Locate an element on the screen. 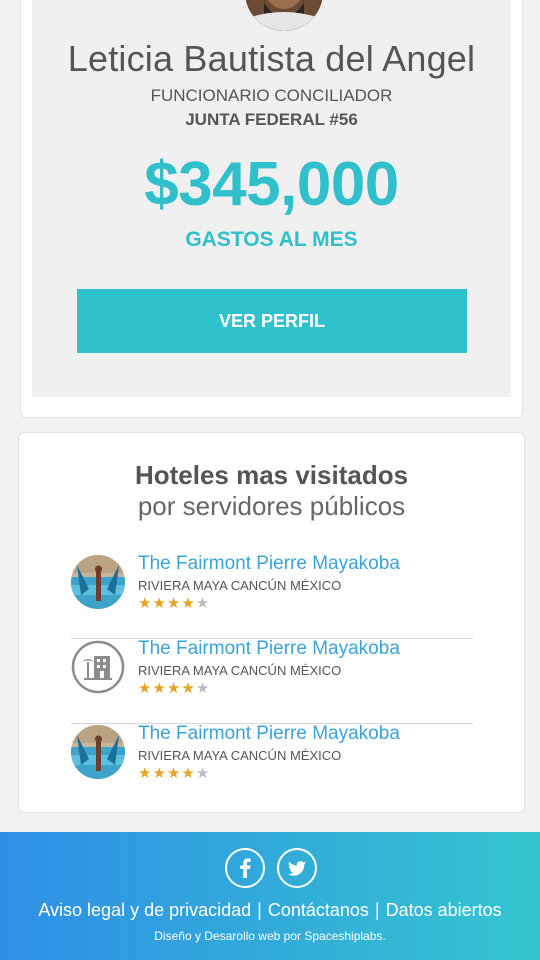 Image resolution: width=540 pixels, height=960 pixels. privacy-link: Aviso legal y de privacidad is located at coordinates (144, 910).